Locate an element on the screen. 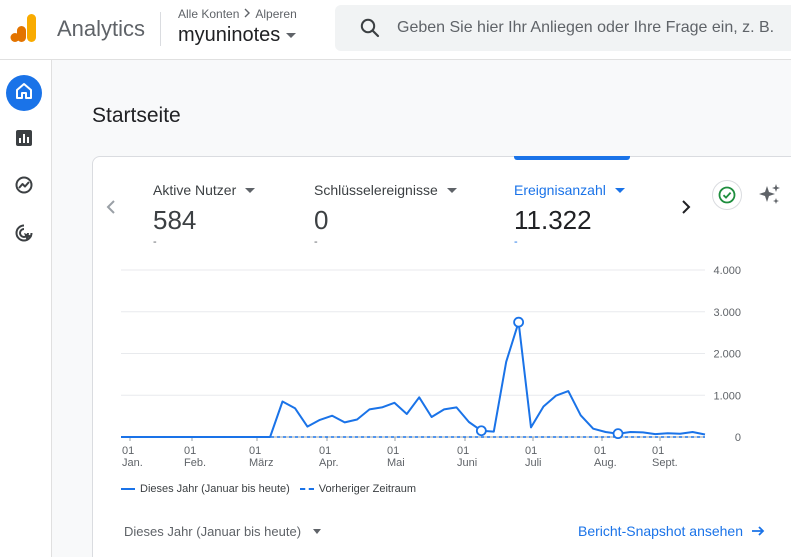  legend-current: Dieses Jahr (Januar bis heute) is located at coordinates (215, 489).